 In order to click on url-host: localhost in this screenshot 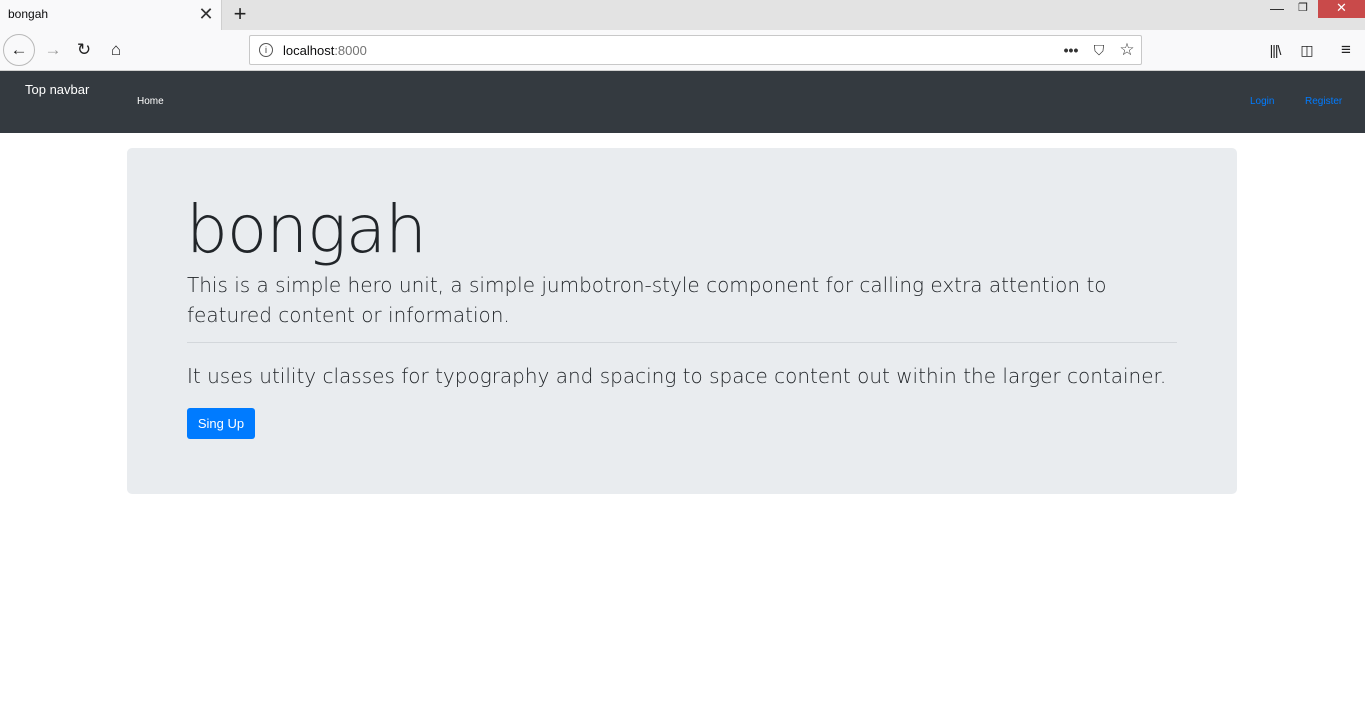, I will do `click(309, 50)`.